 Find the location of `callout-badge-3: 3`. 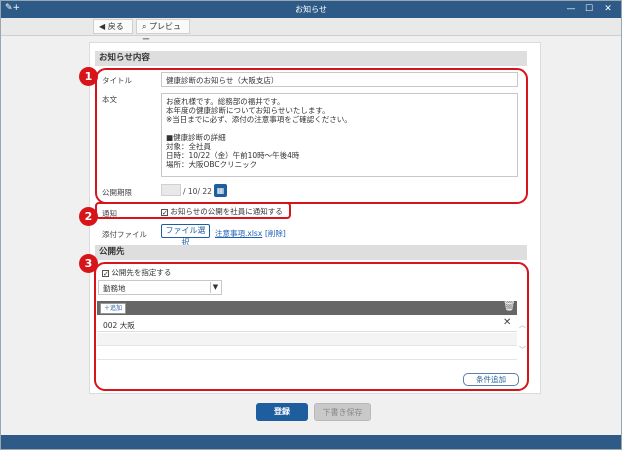

callout-badge-3: 3 is located at coordinates (88, 263).